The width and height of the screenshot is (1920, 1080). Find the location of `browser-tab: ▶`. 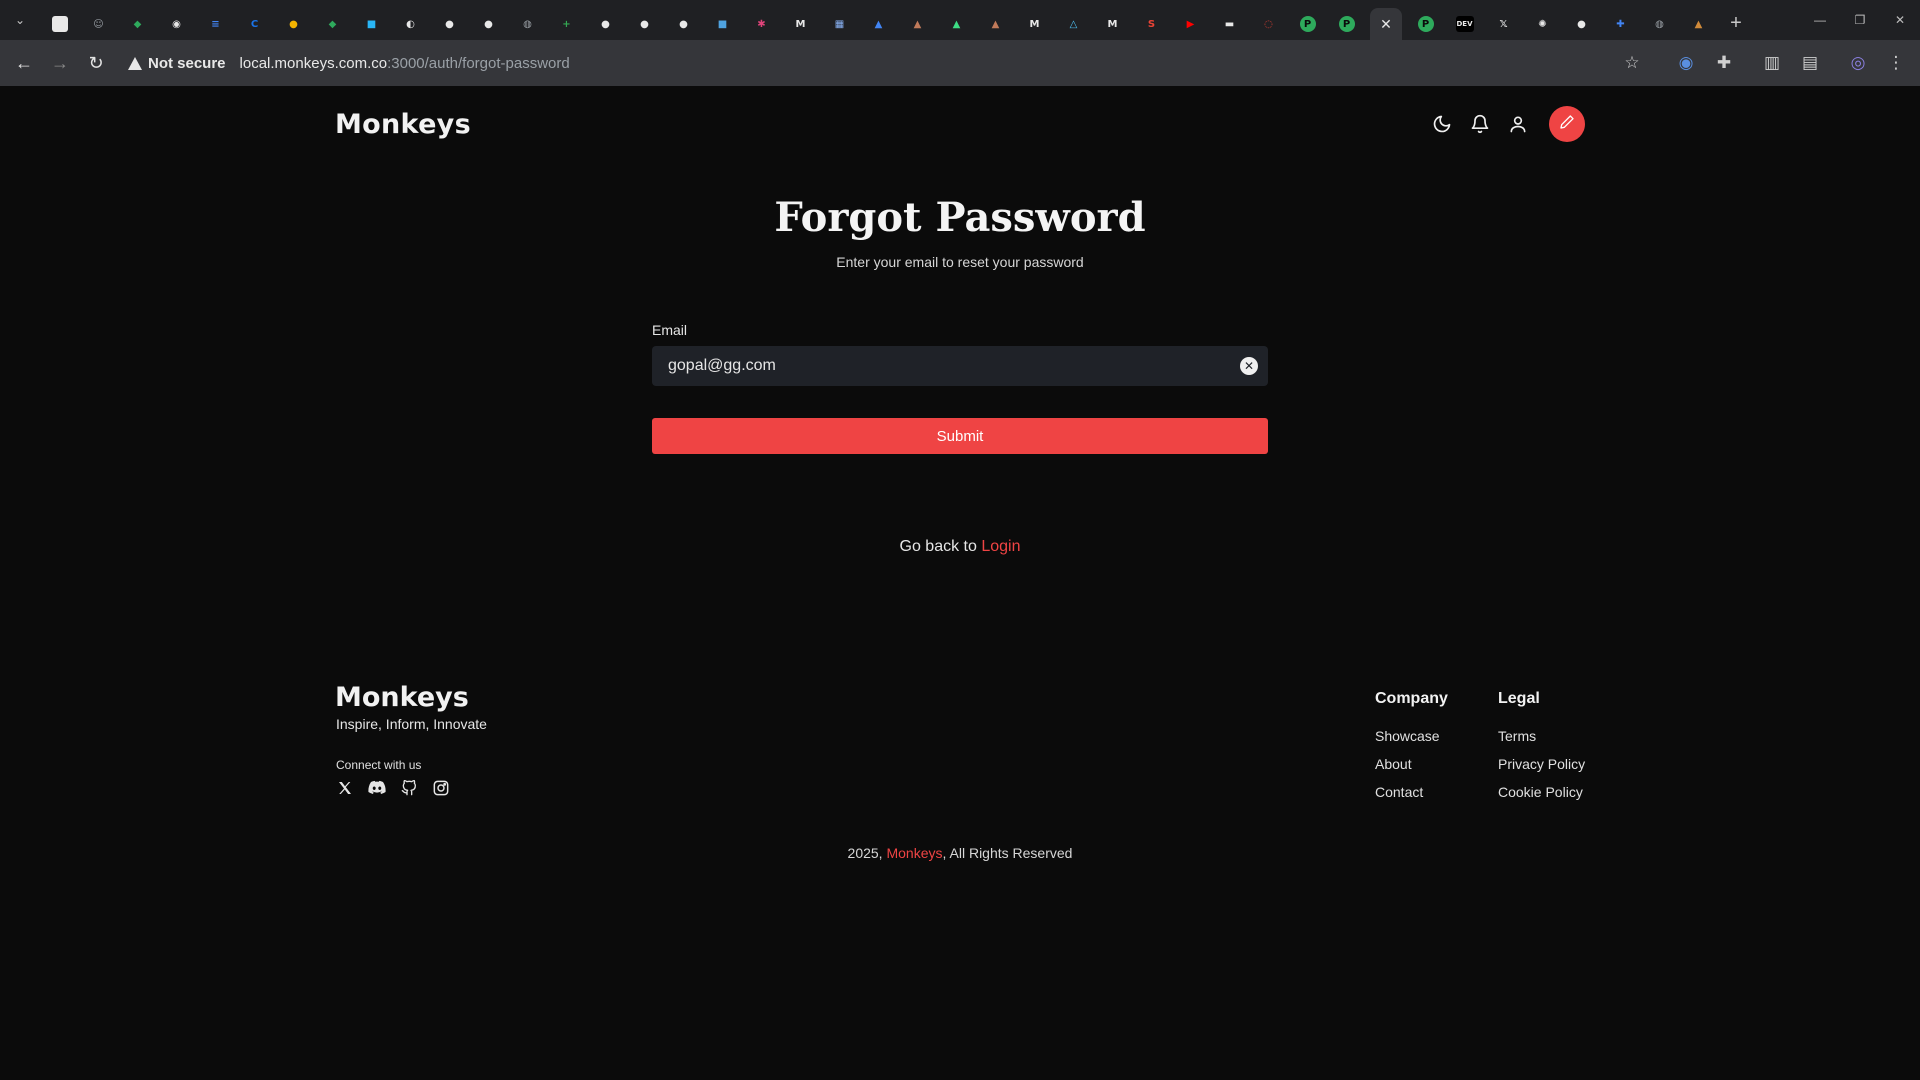

browser-tab: ▶ is located at coordinates (1190, 24).